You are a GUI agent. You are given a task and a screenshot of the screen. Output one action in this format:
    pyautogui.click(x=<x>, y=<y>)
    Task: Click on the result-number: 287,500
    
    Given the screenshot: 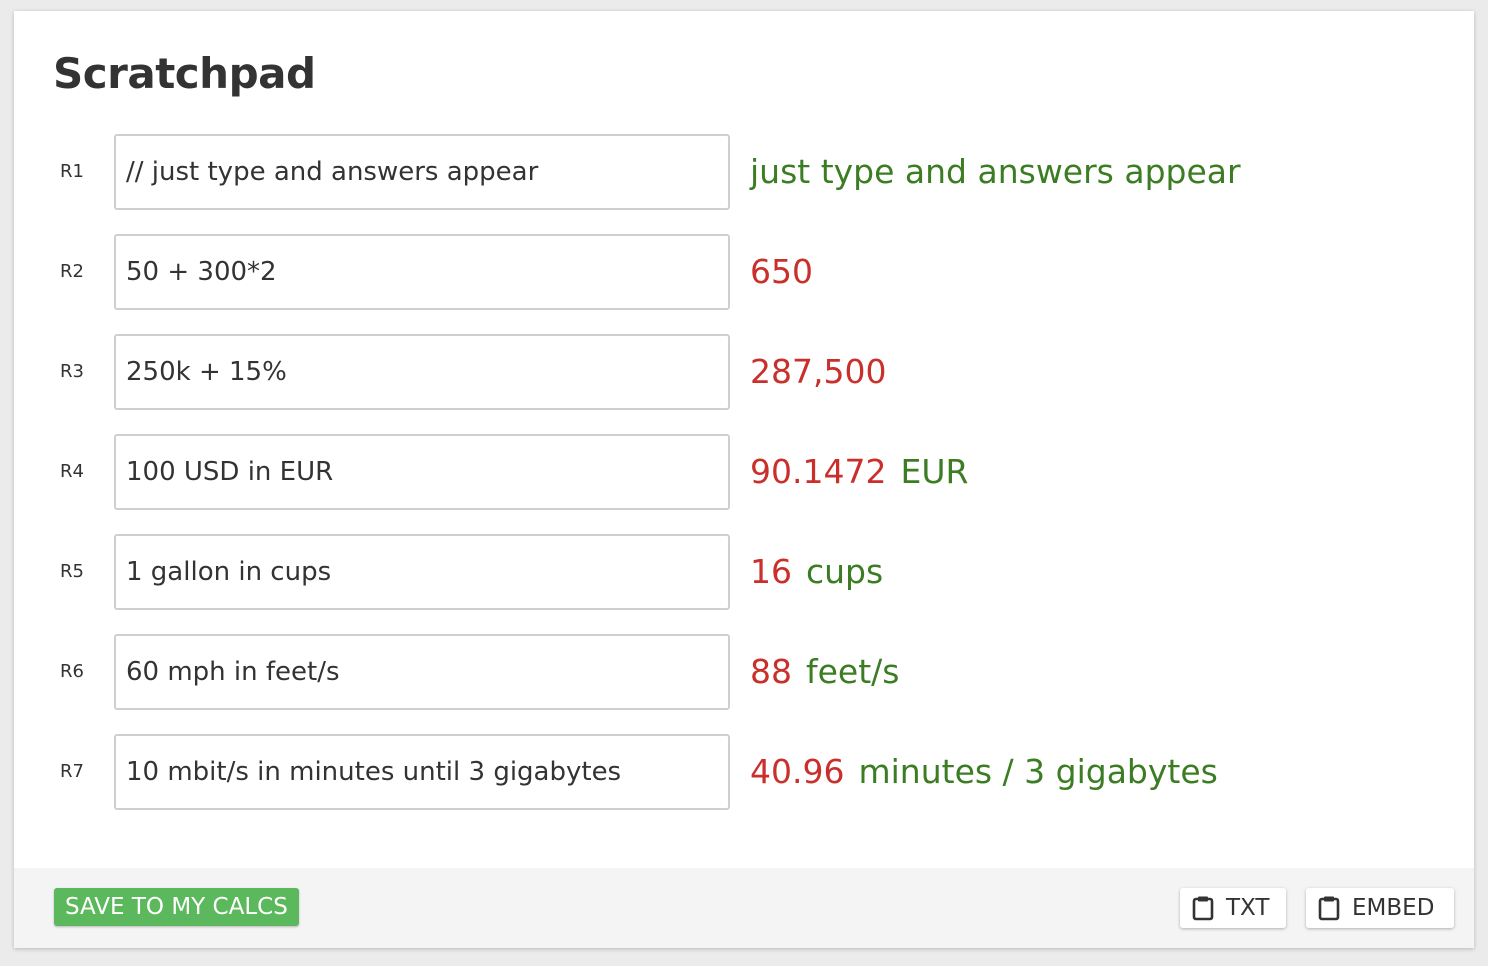 What is the action you would take?
    pyautogui.click(x=818, y=371)
    